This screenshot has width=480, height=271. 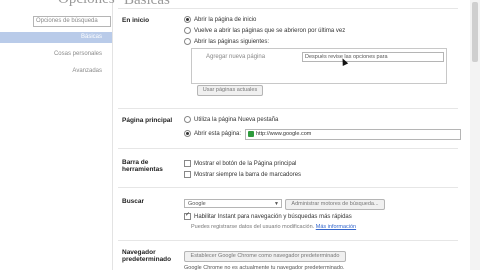 What do you see at coordinates (245, 164) in the screenshot?
I see `toolbar-option-home-button-label: Mostrar el botón de la Página principal` at bounding box center [245, 164].